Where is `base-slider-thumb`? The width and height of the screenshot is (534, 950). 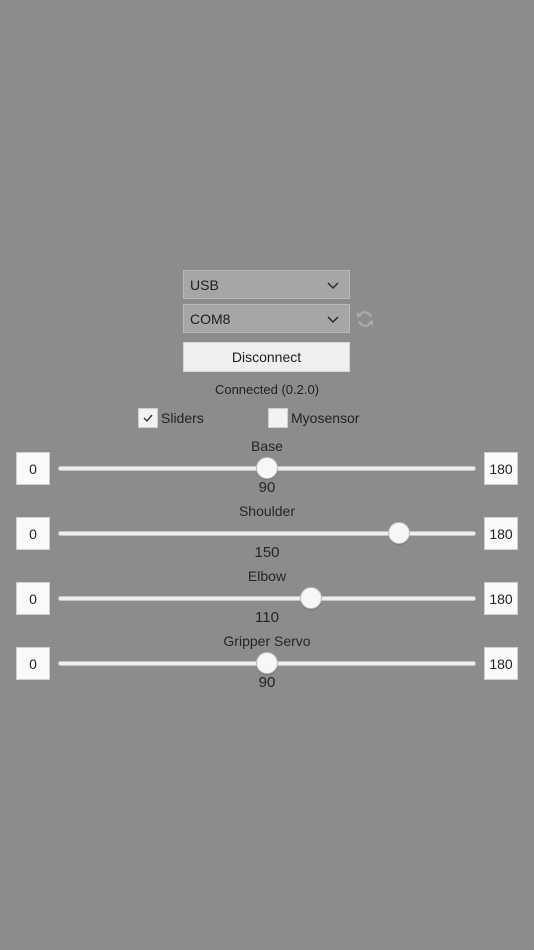 base-slider-thumb is located at coordinates (267, 468).